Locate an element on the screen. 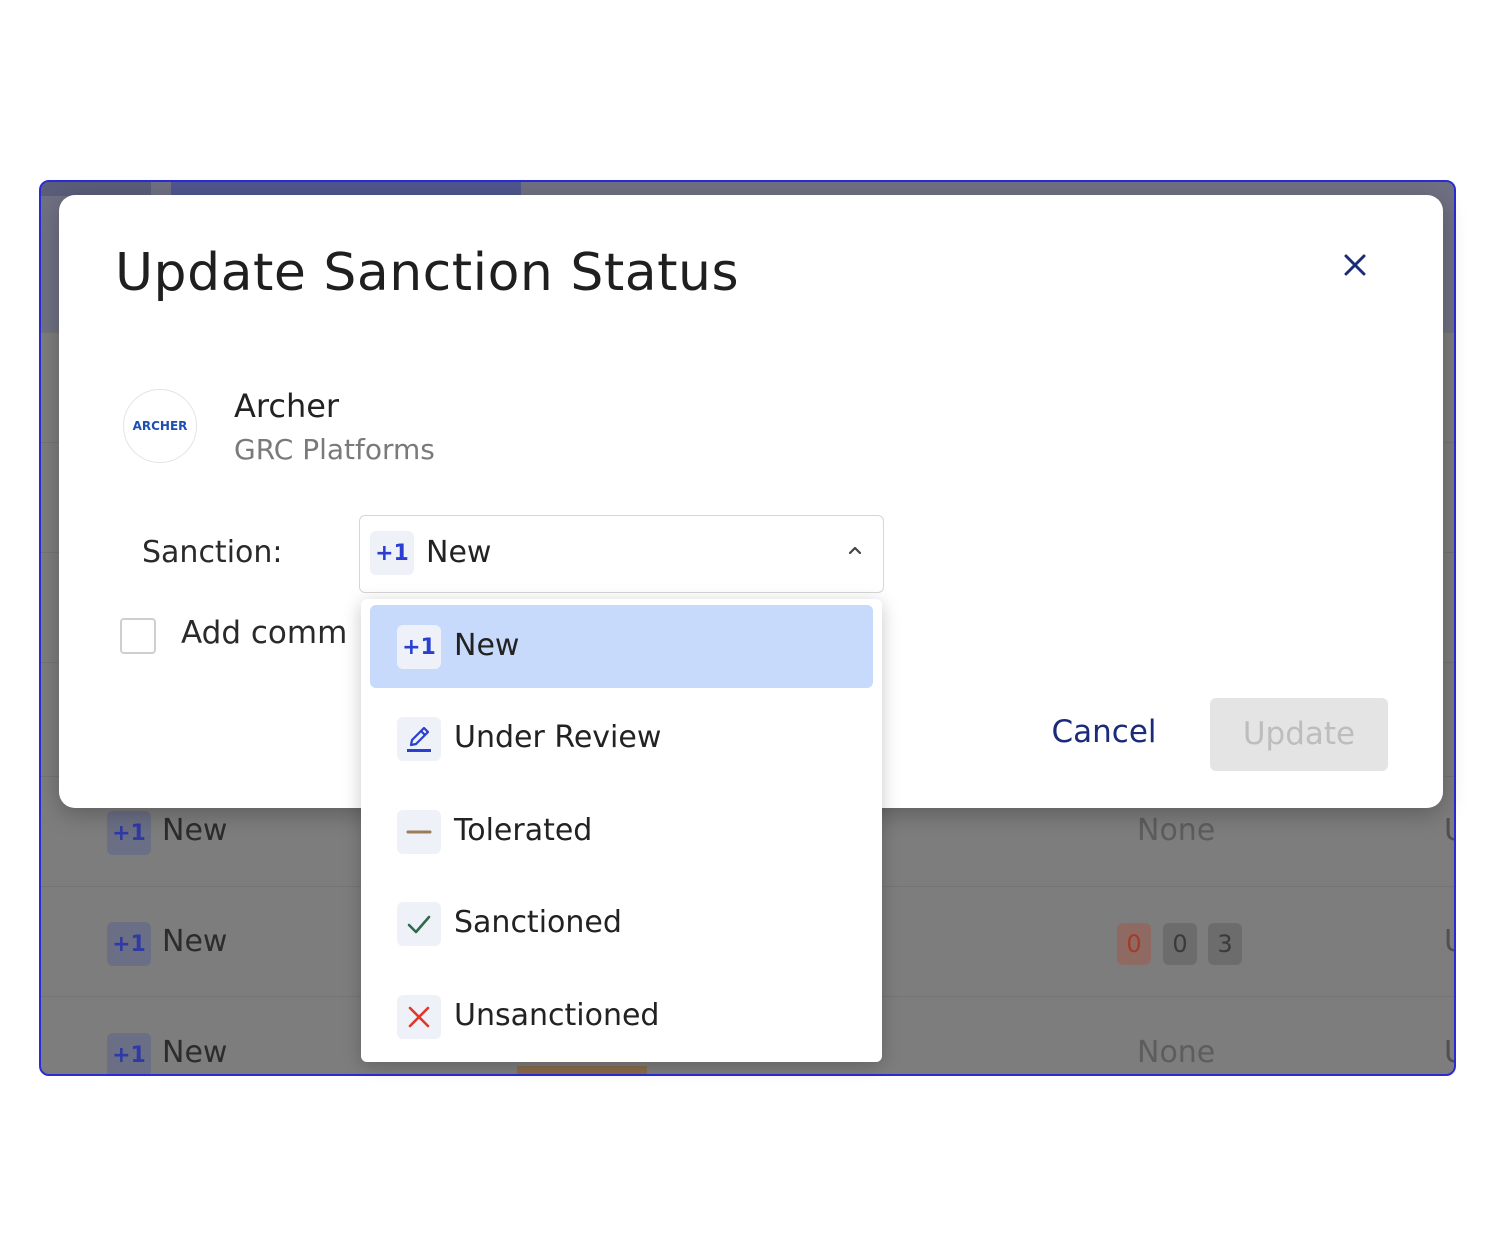  close-icon is located at coordinates (1355, 265).